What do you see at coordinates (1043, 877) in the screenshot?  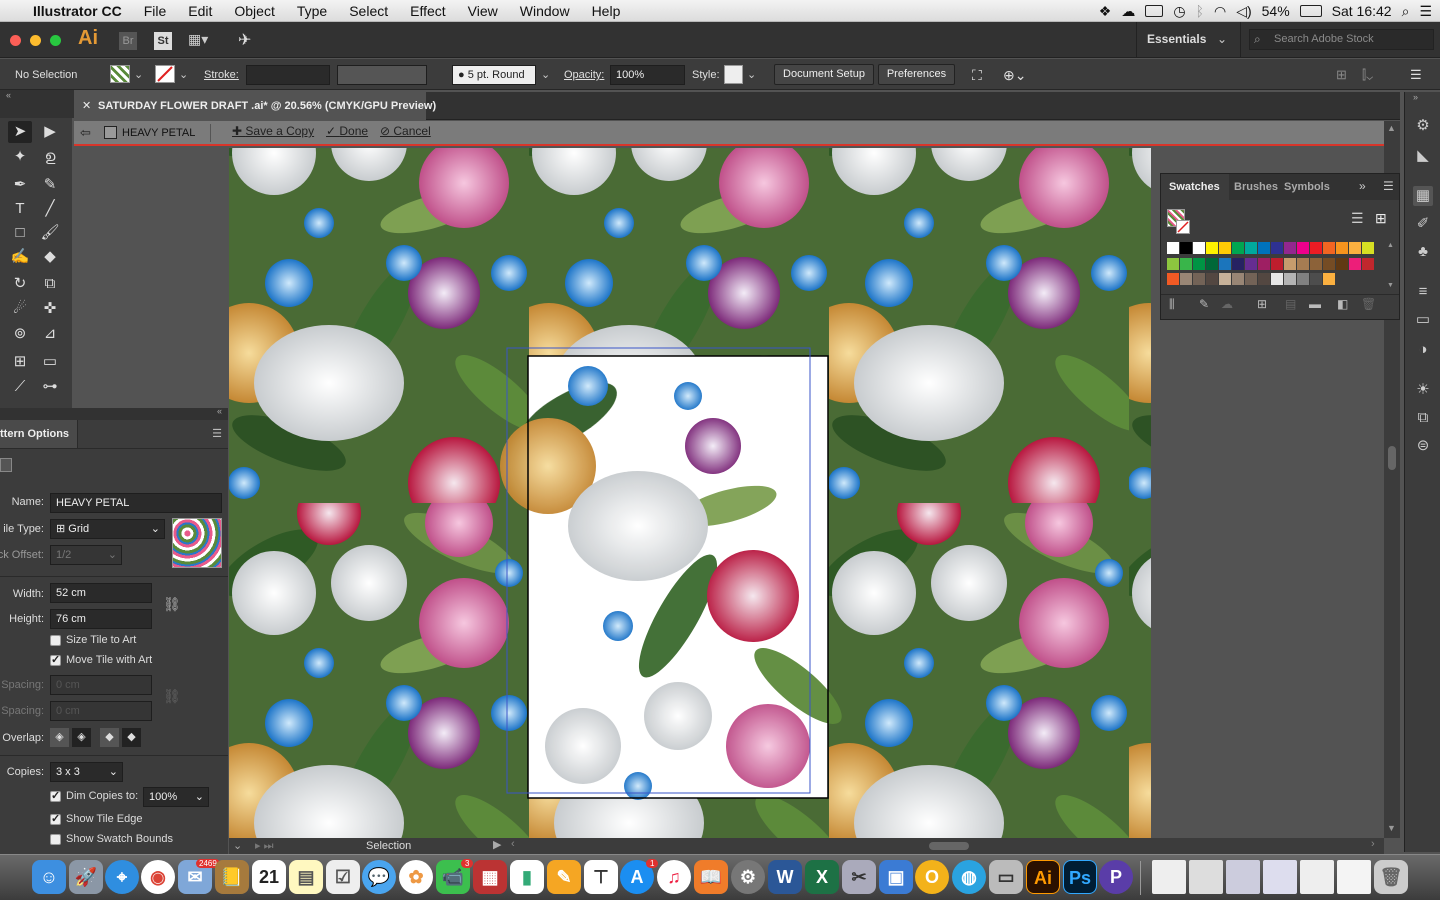 I see `illustrator-dock-icon: Ai` at bounding box center [1043, 877].